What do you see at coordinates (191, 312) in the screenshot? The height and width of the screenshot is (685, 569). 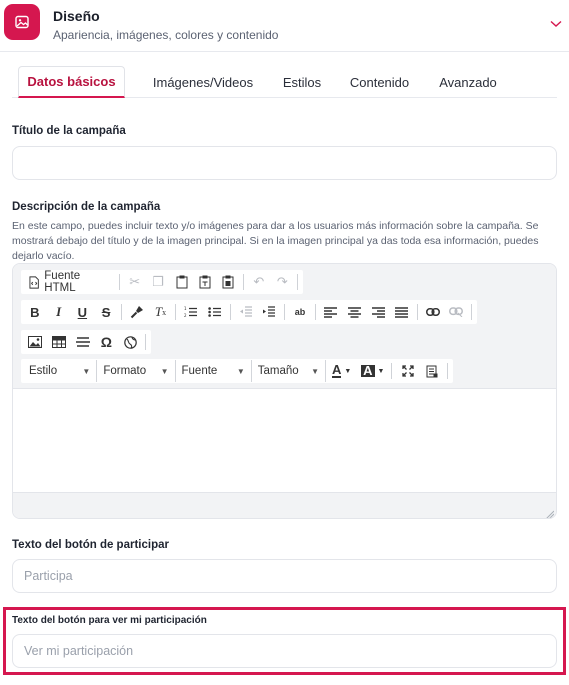 I see `numbered-list-icon: 12` at bounding box center [191, 312].